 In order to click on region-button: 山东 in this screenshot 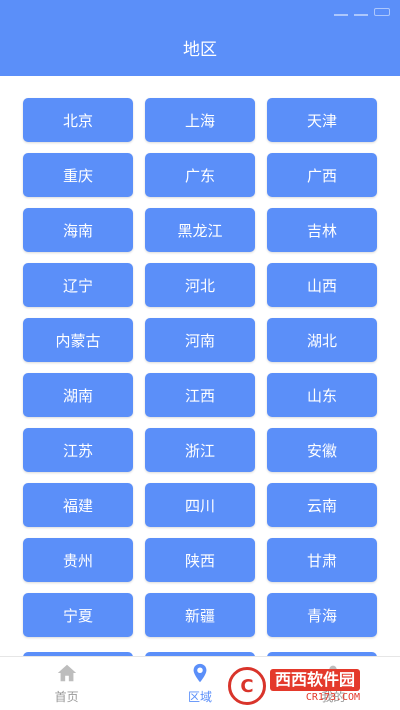, I will do `click(322, 395)`.